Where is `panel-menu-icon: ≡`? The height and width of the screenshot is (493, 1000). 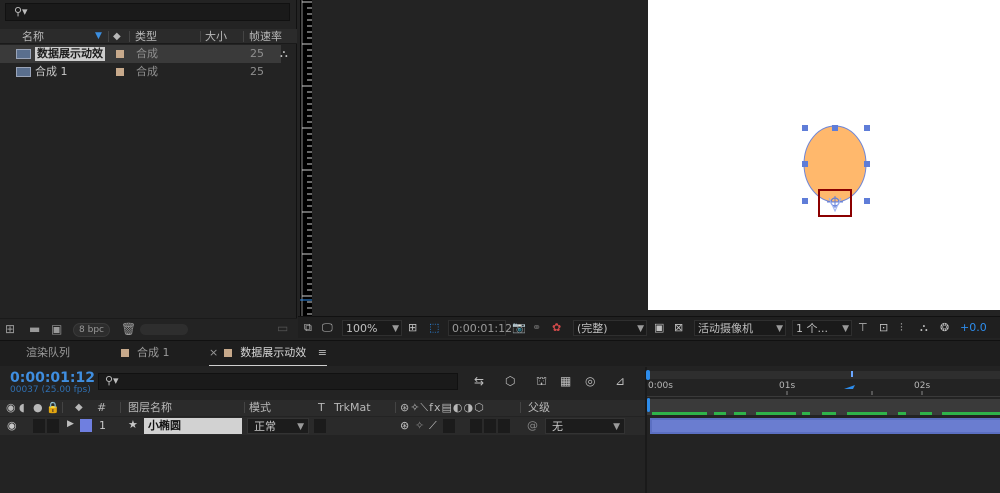 panel-menu-icon: ≡ is located at coordinates (322, 352).